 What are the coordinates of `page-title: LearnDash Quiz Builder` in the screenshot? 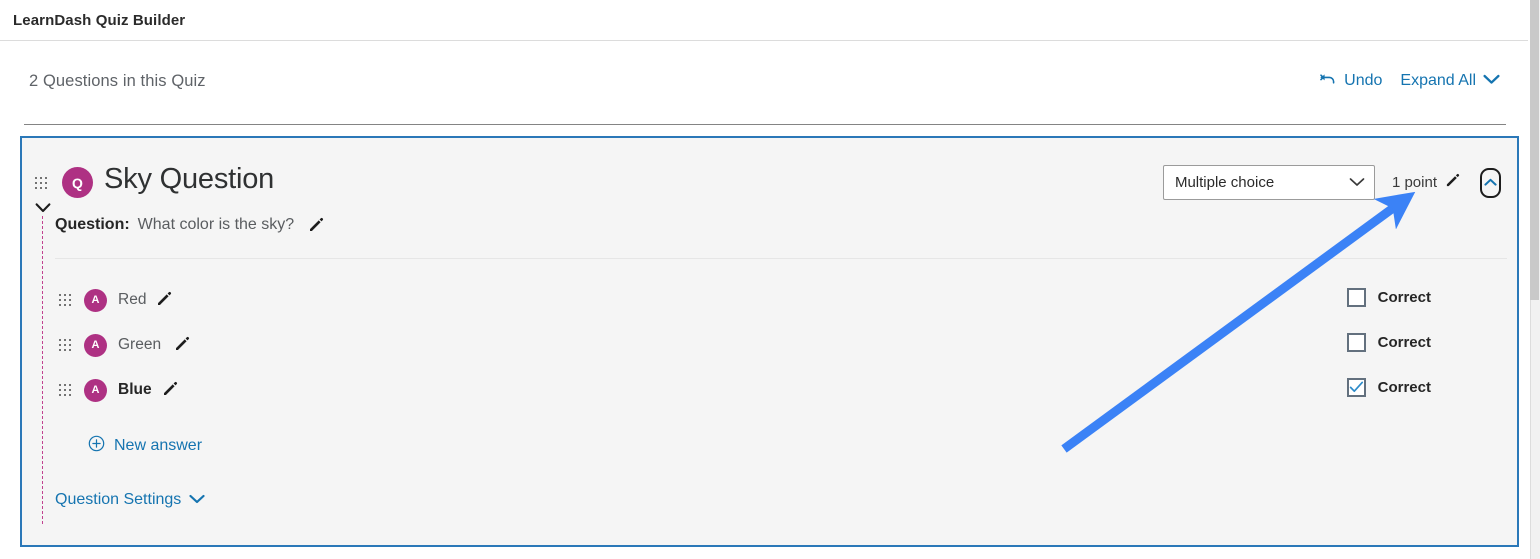 It's located at (99, 20).